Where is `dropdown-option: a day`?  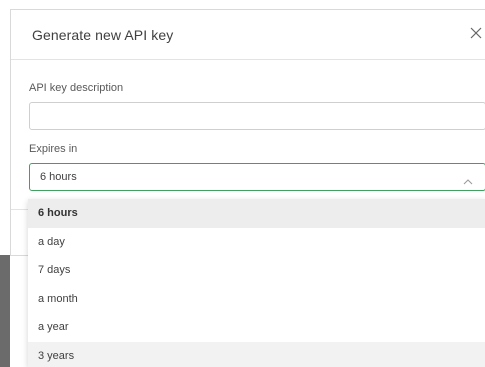
dropdown-option: a day is located at coordinates (256, 242).